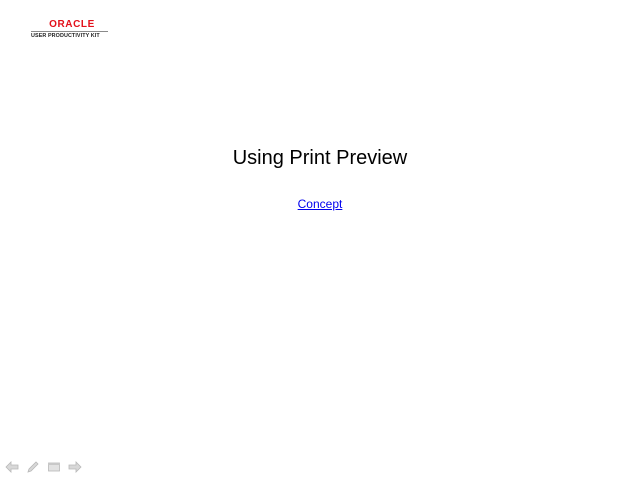 Image resolution: width=640 pixels, height=480 pixels. I want to click on back-button, so click(12, 467).